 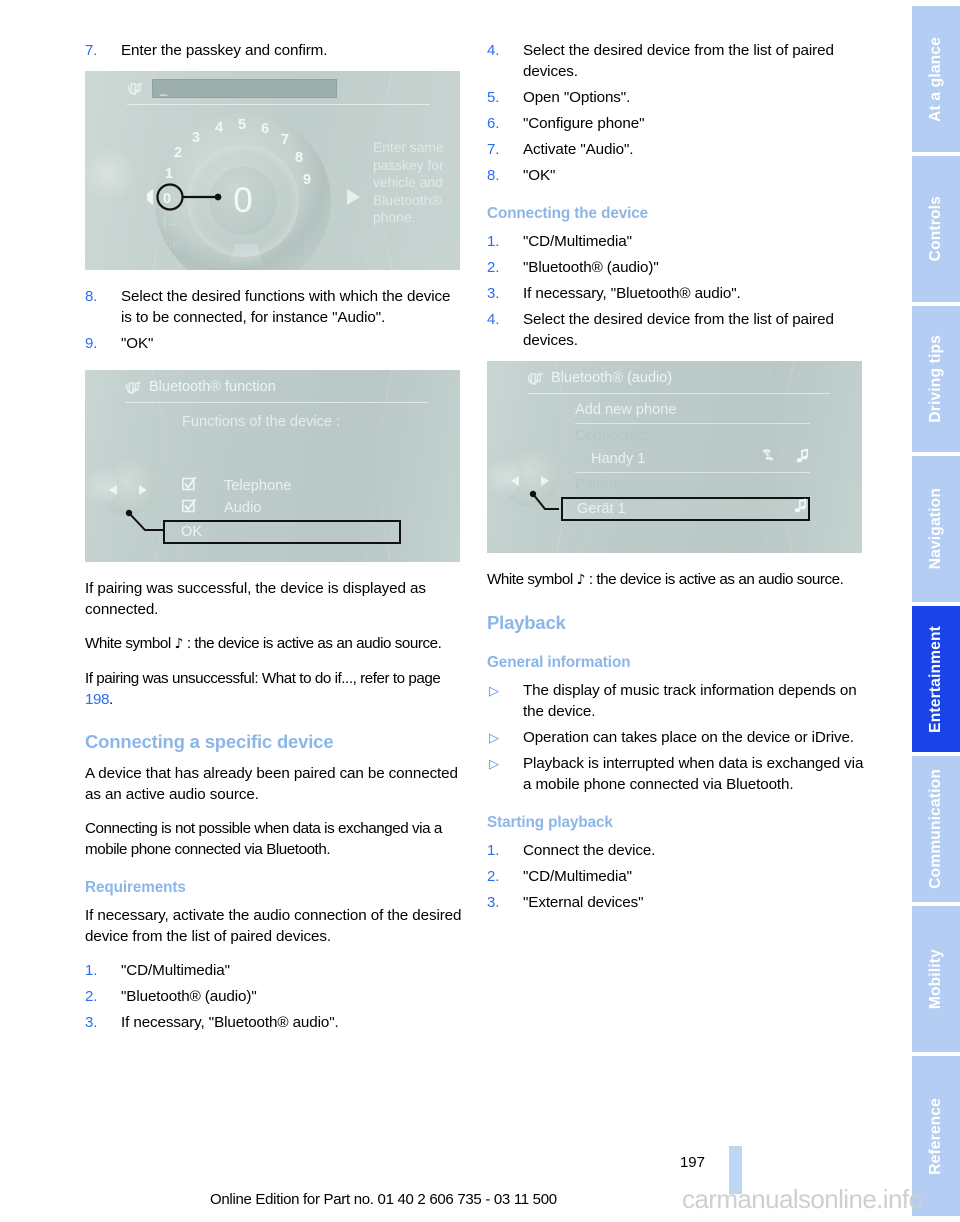 I want to click on tab-entertainment: Entertainment, so click(x=936, y=679).